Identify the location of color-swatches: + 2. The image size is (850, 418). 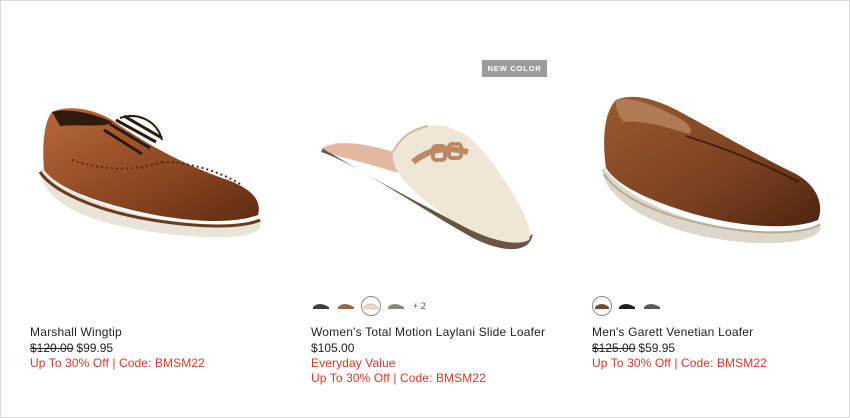
(368, 306).